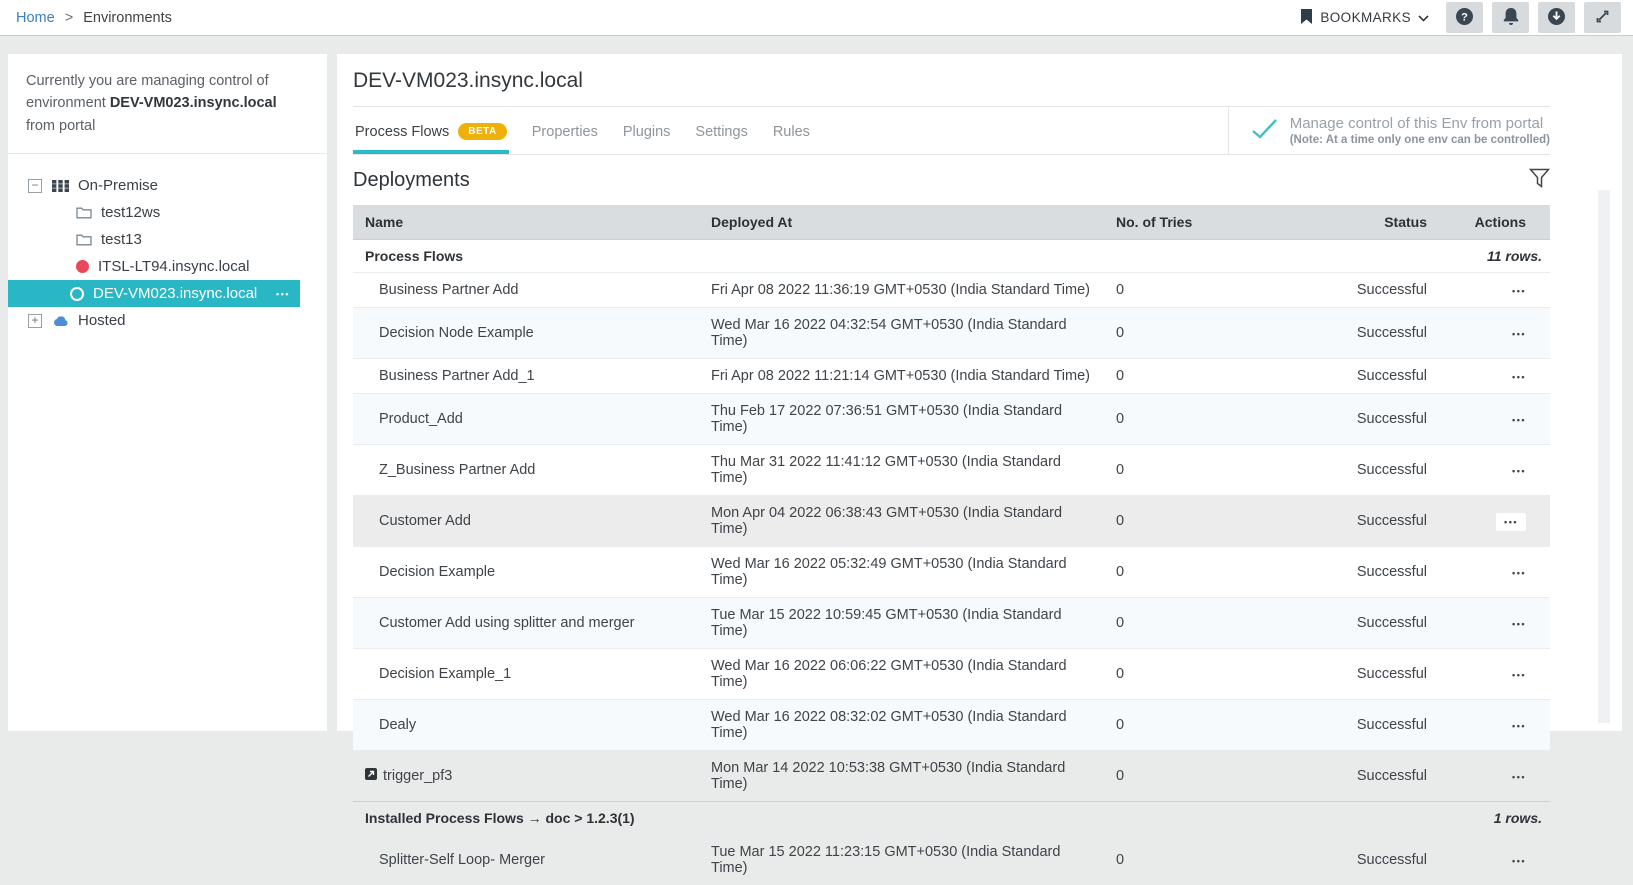 The height and width of the screenshot is (885, 1633). What do you see at coordinates (118, 185) in the screenshot?
I see `tree-node-label: On-Premise` at bounding box center [118, 185].